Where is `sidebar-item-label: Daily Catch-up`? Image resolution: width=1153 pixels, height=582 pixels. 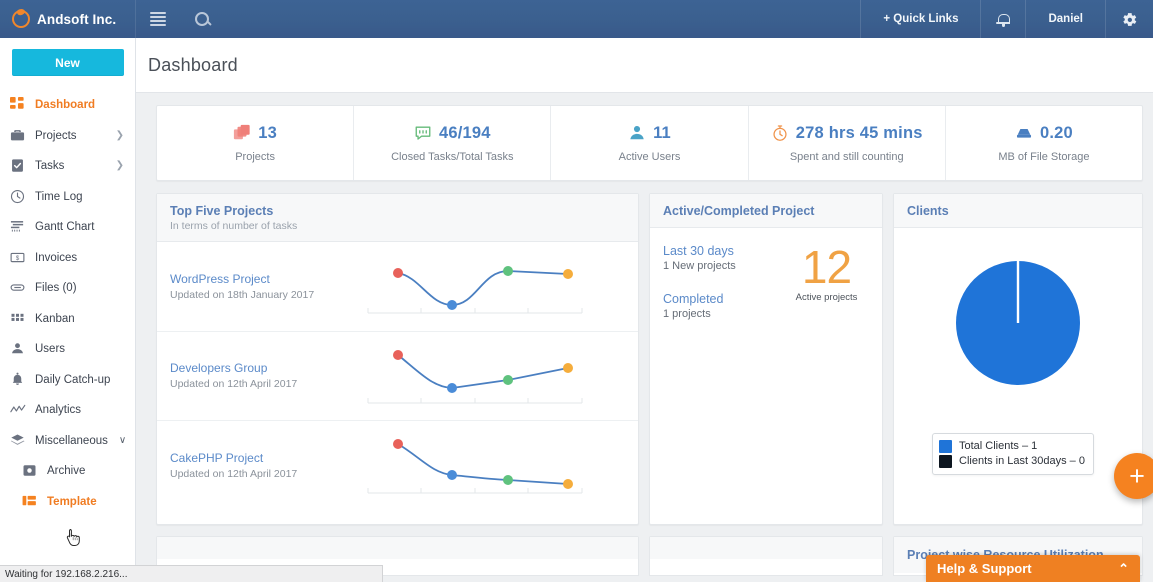
sidebar-item-label: Daily Catch-up is located at coordinates (73, 379).